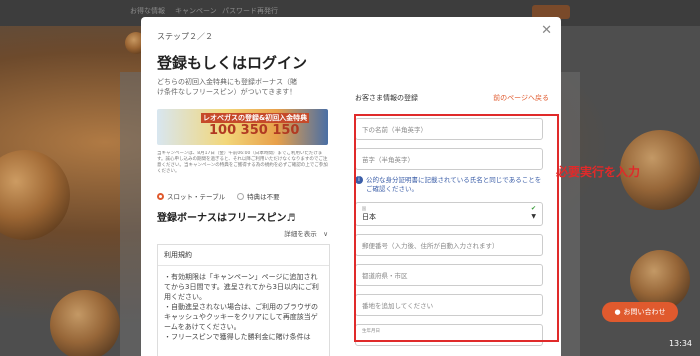 The height and width of the screenshot is (356, 700). What do you see at coordinates (196, 197) in the screenshot?
I see `radio-label: スロット・テーブル` at bounding box center [196, 197].